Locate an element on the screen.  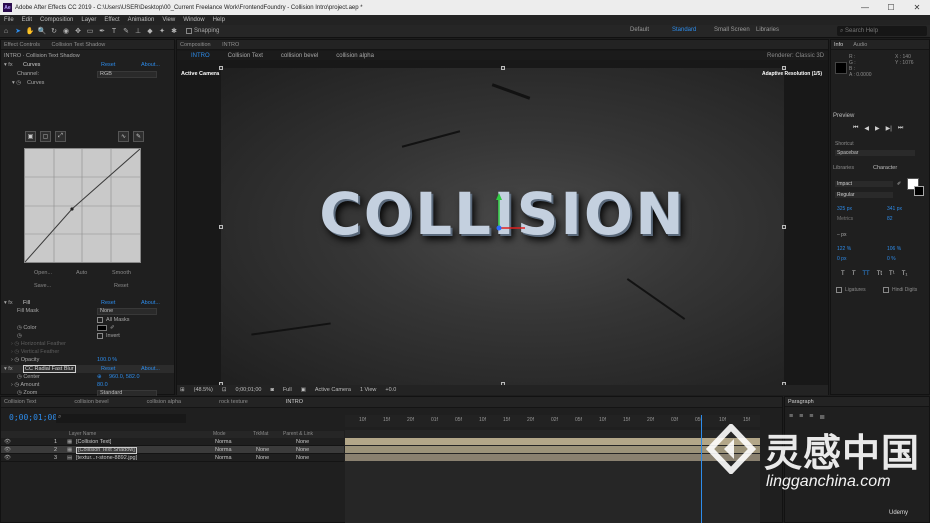
last-frame-icon: ⏭ is located at coordinates (900, 128).